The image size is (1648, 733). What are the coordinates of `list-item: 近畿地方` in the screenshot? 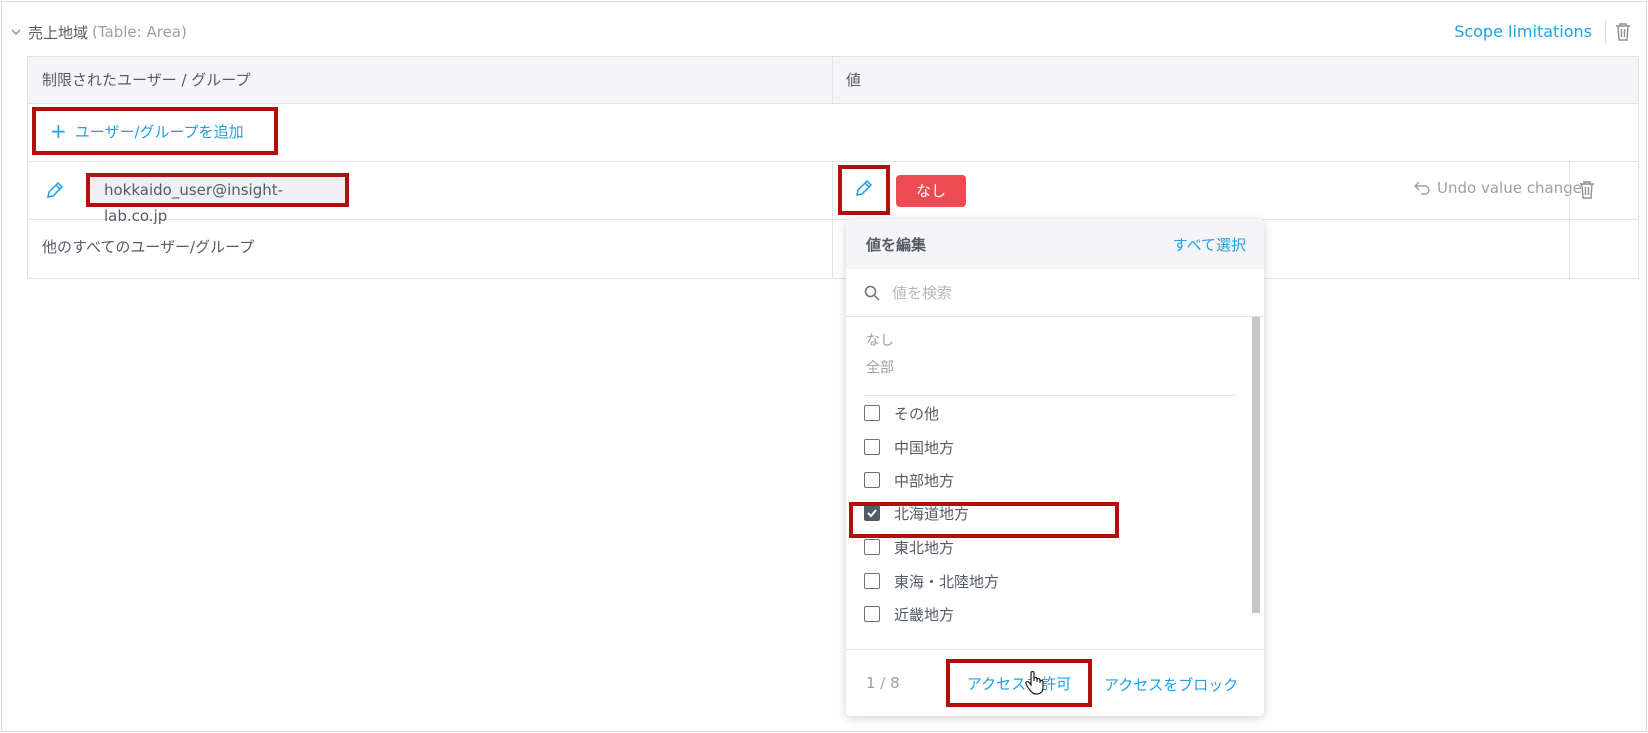 It's located at (909, 614).